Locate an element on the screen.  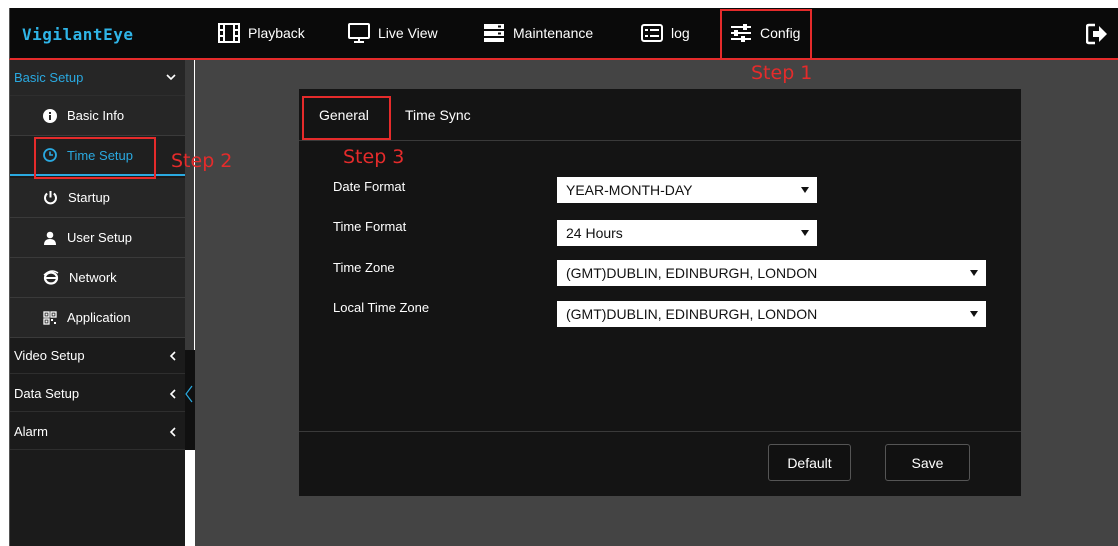
app-logo: VigilantEye is located at coordinates (78, 34).